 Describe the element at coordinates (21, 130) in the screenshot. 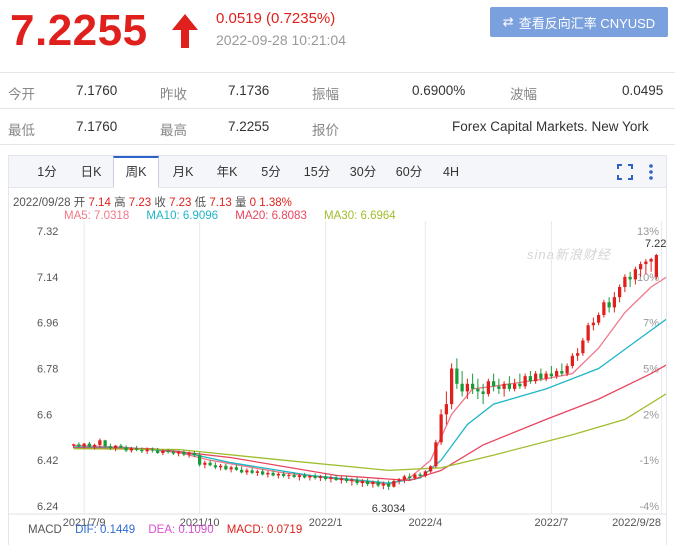

I see `stat-label-low: 最低` at that location.